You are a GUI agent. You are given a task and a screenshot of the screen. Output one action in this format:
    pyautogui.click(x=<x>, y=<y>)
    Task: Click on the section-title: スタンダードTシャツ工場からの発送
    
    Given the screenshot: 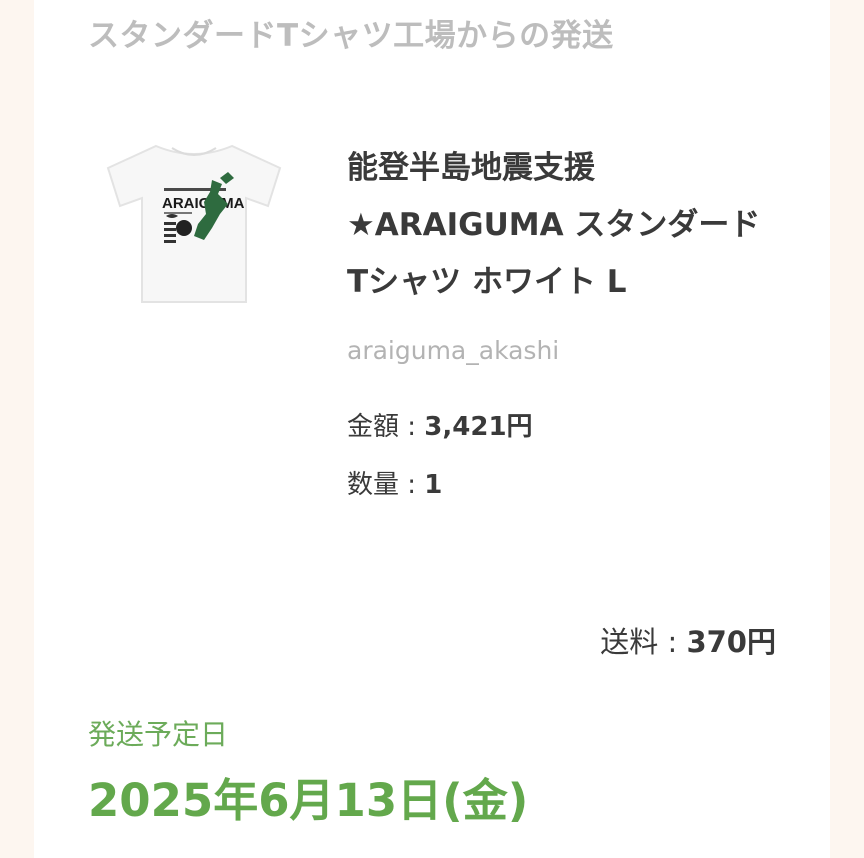 What is the action you would take?
    pyautogui.click(x=351, y=36)
    